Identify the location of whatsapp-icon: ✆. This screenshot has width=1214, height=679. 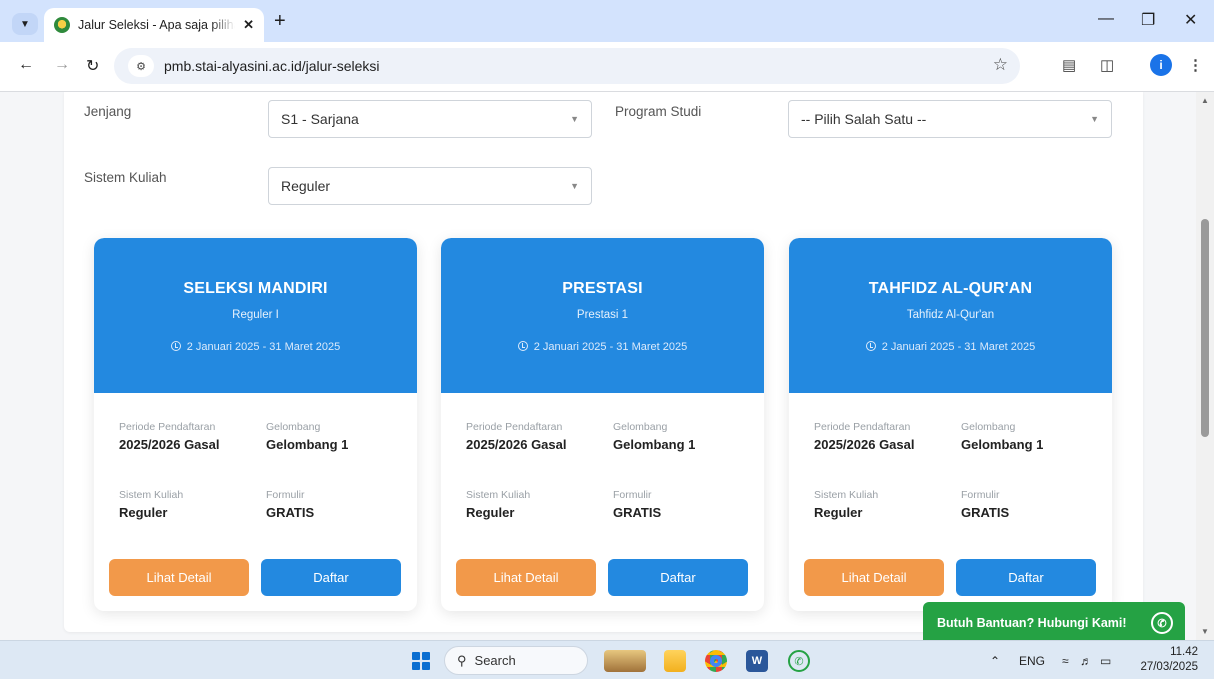
(1162, 623).